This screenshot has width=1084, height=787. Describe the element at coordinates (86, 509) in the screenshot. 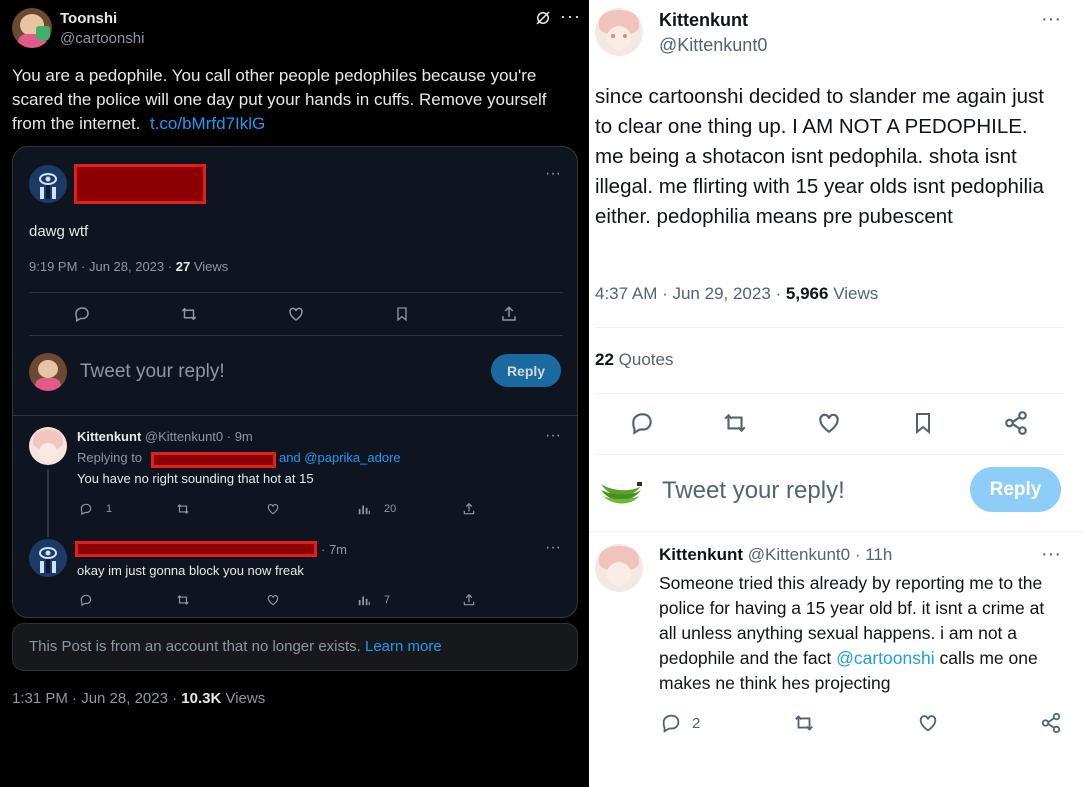

I see `reply1-reply-icon` at that location.